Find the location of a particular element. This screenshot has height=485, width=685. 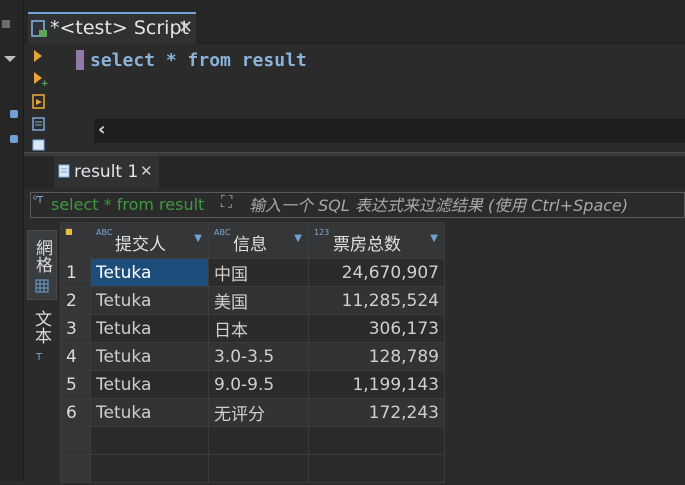

panel-icon is located at coordinates (38, 145).